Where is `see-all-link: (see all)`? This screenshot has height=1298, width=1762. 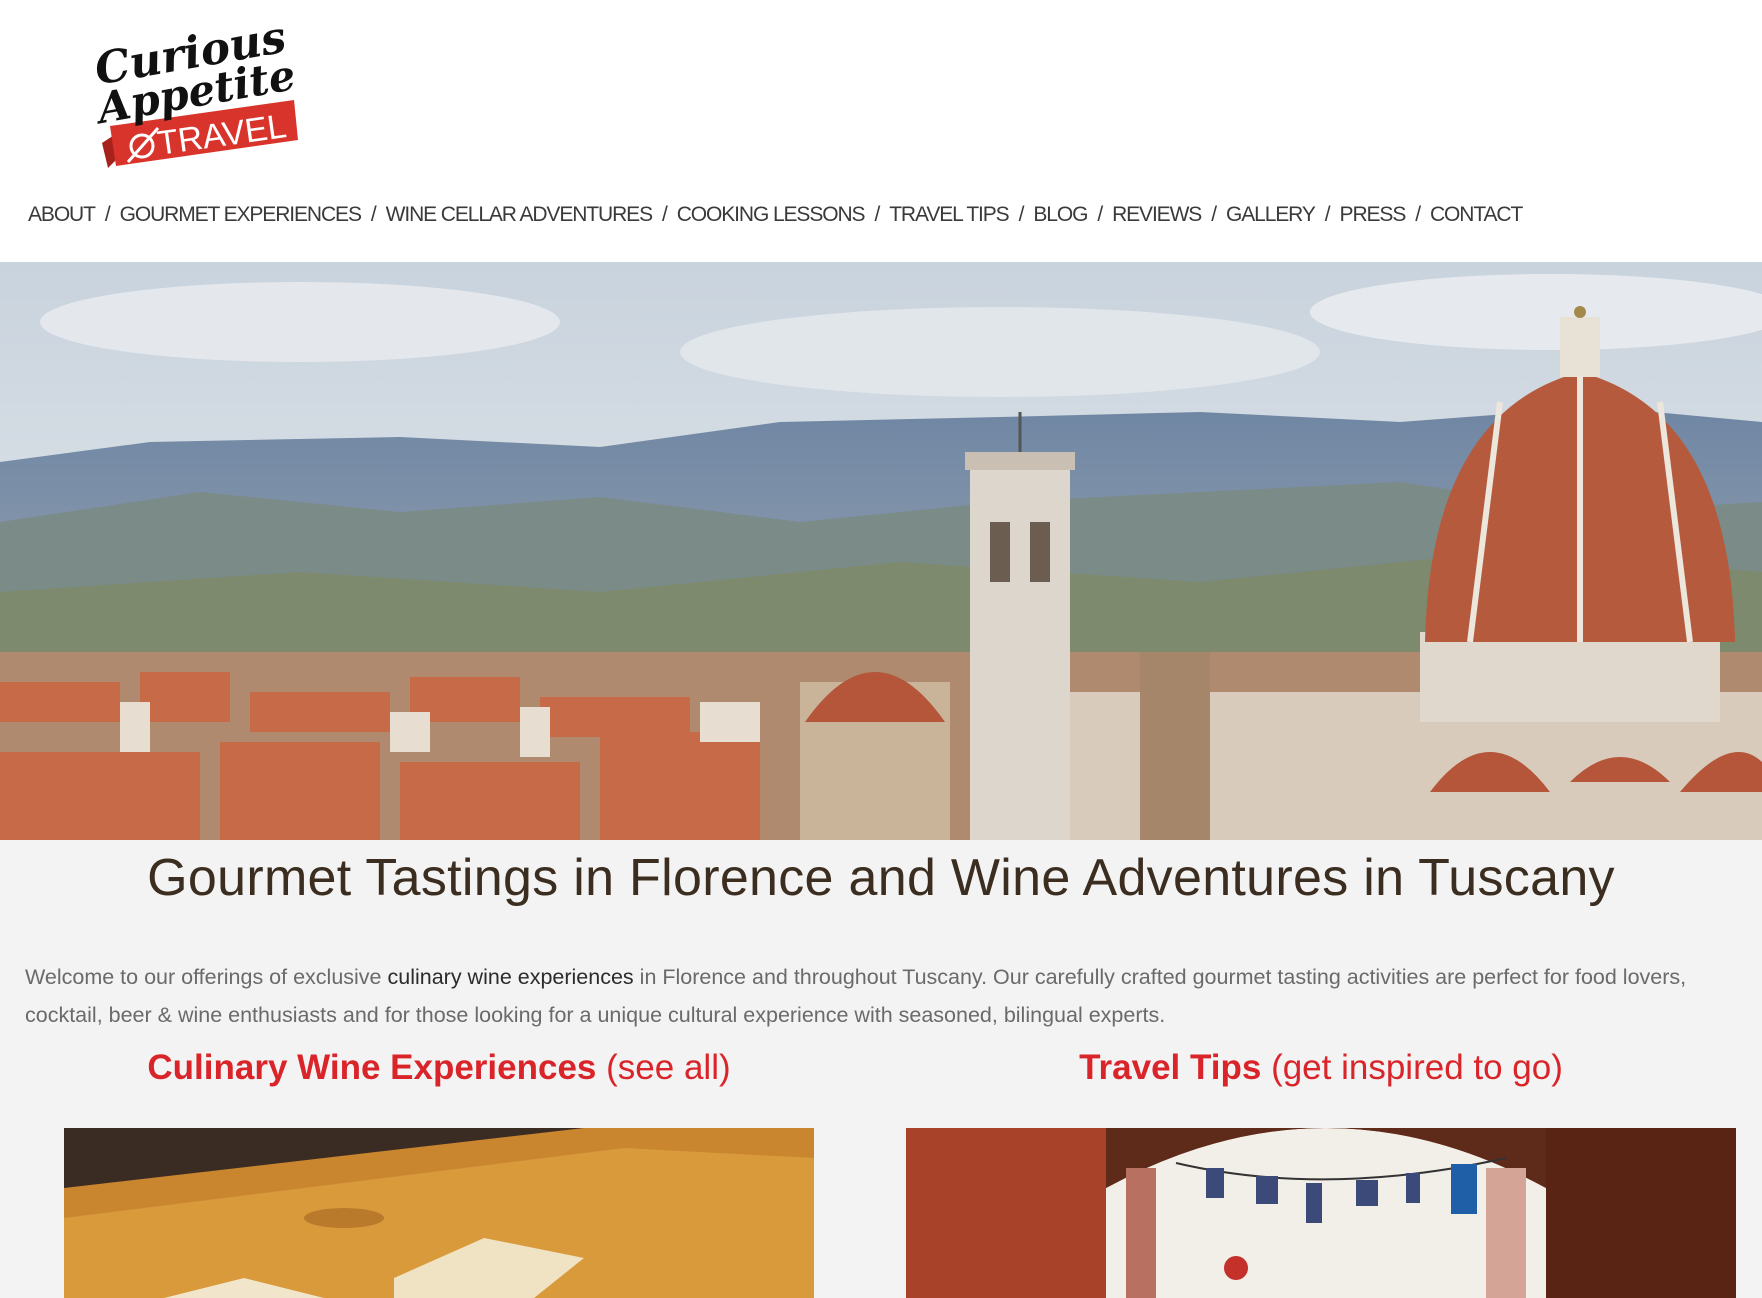
see-all-link: (see all) is located at coordinates (668, 1067).